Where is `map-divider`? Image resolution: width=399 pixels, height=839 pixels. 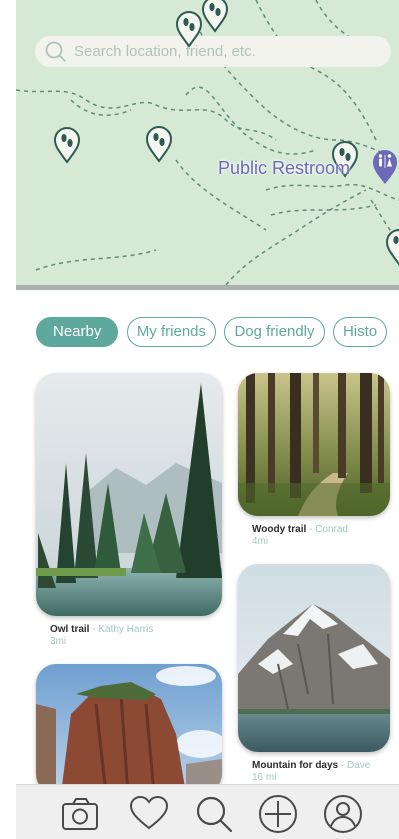 map-divider is located at coordinates (207, 287).